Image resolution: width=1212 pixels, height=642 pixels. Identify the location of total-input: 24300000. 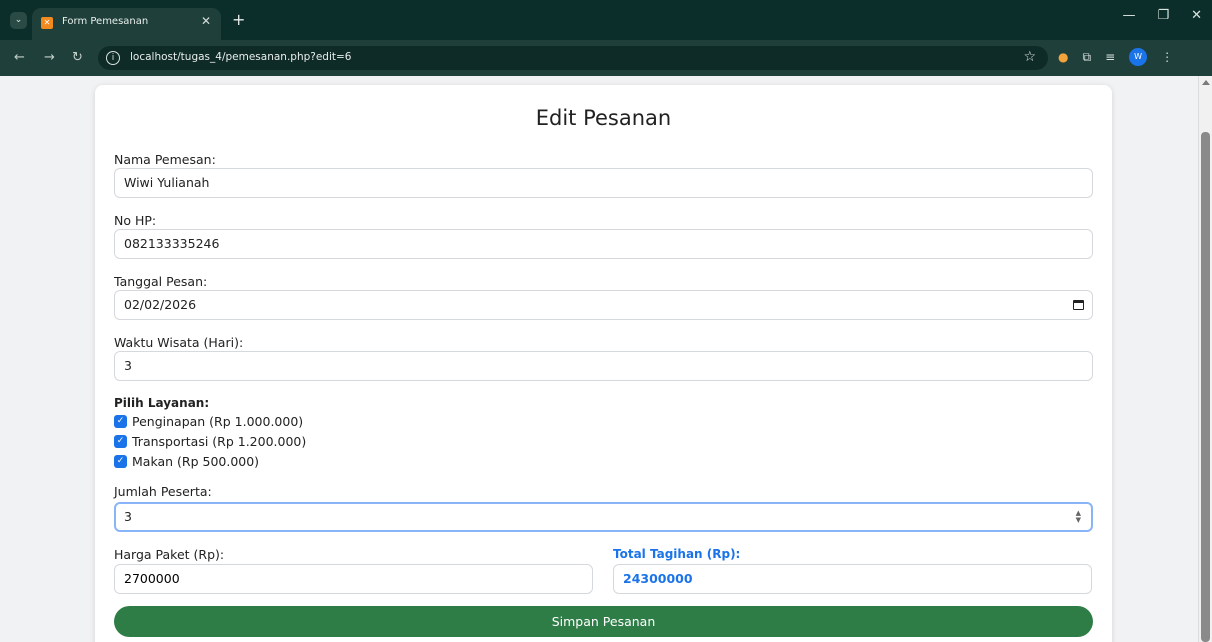
(852, 579).